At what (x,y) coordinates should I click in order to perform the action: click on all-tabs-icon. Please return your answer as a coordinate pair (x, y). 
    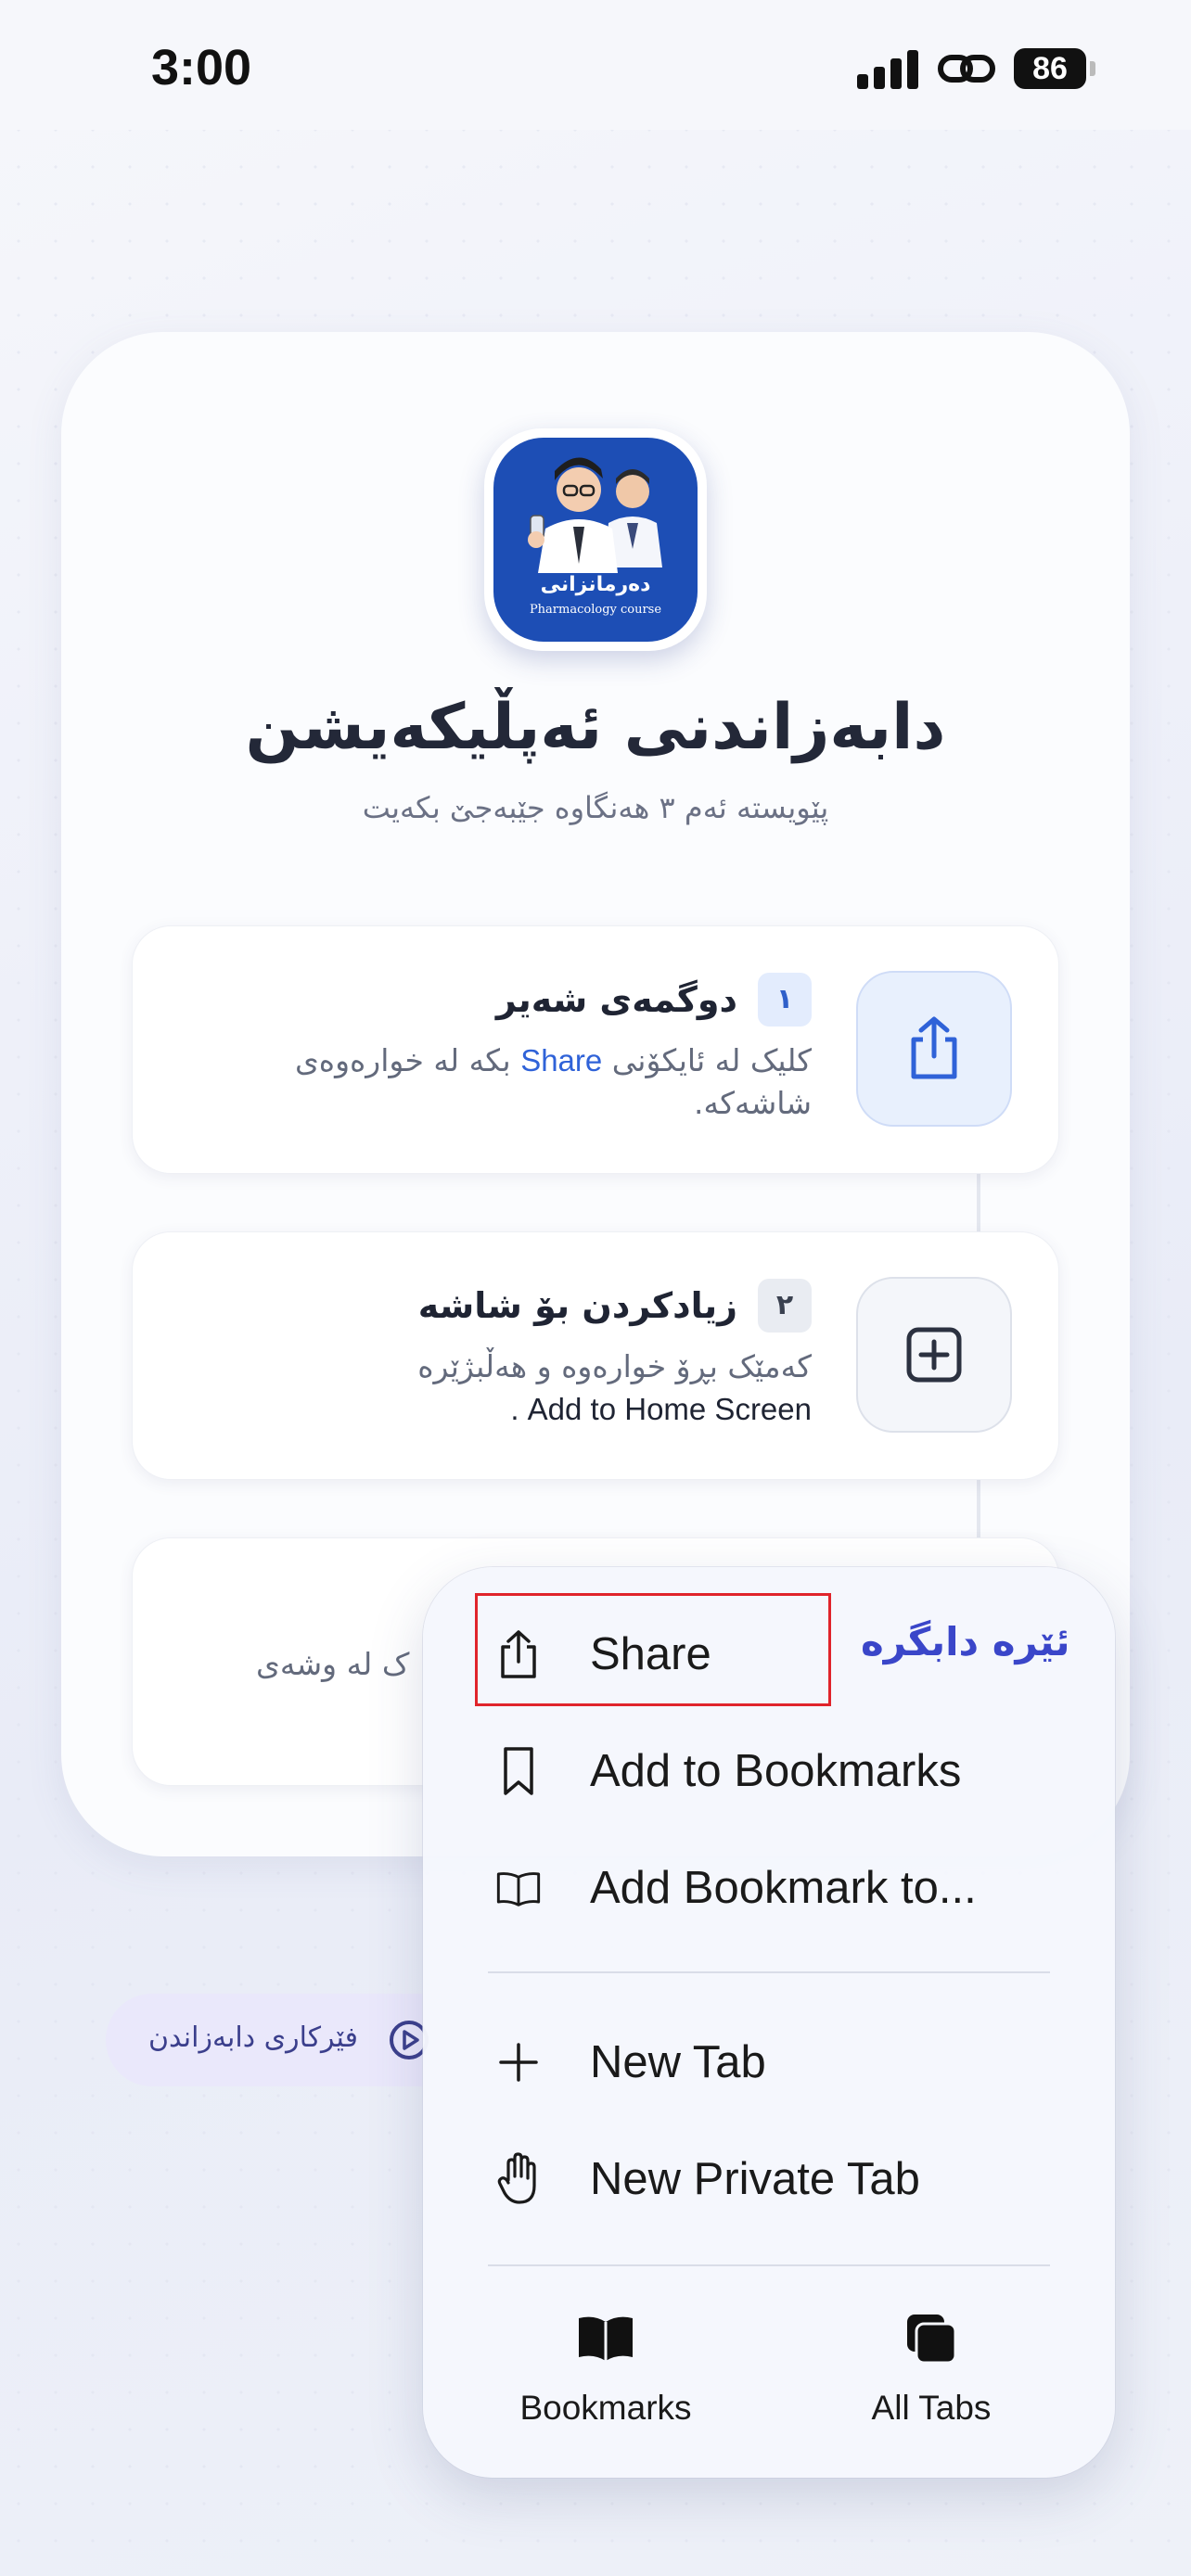
    Looking at the image, I should click on (931, 2339).